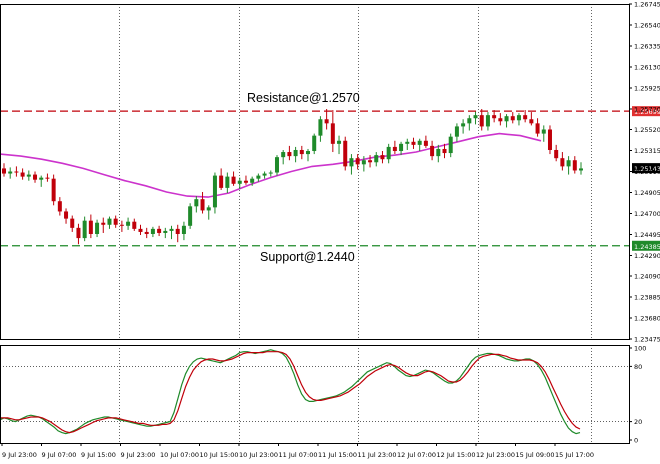 Image resolution: width=660 pixels, height=464 pixels. What do you see at coordinates (19, 455) in the screenshot?
I see `x-tick-label: 9 Jul 23:00` at bounding box center [19, 455].